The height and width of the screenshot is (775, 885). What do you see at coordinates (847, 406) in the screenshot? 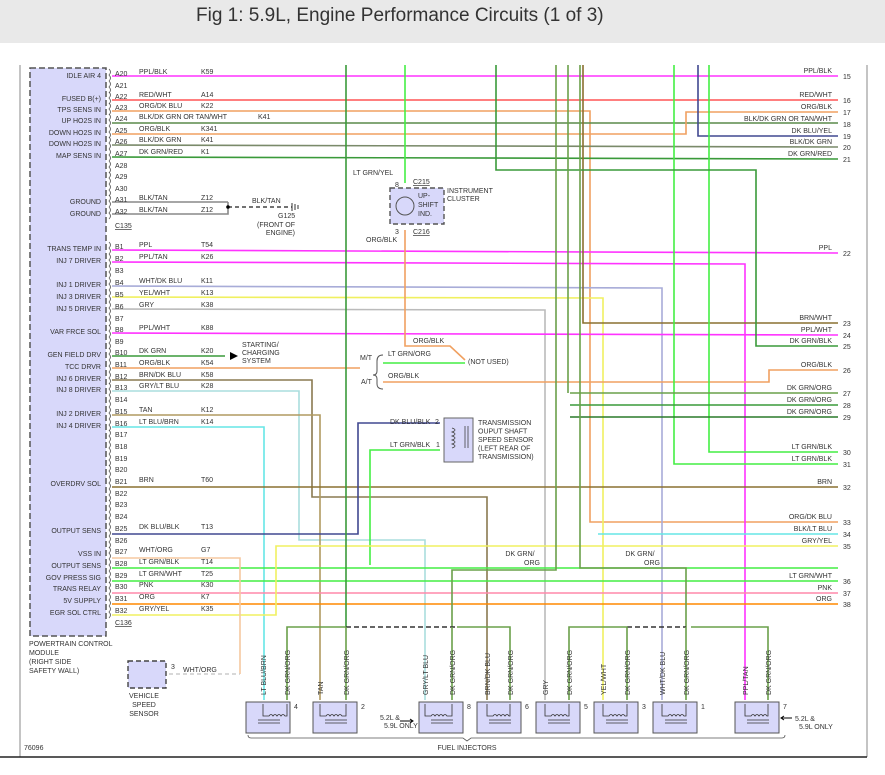
I see `terminal-number: 28` at bounding box center [847, 406].